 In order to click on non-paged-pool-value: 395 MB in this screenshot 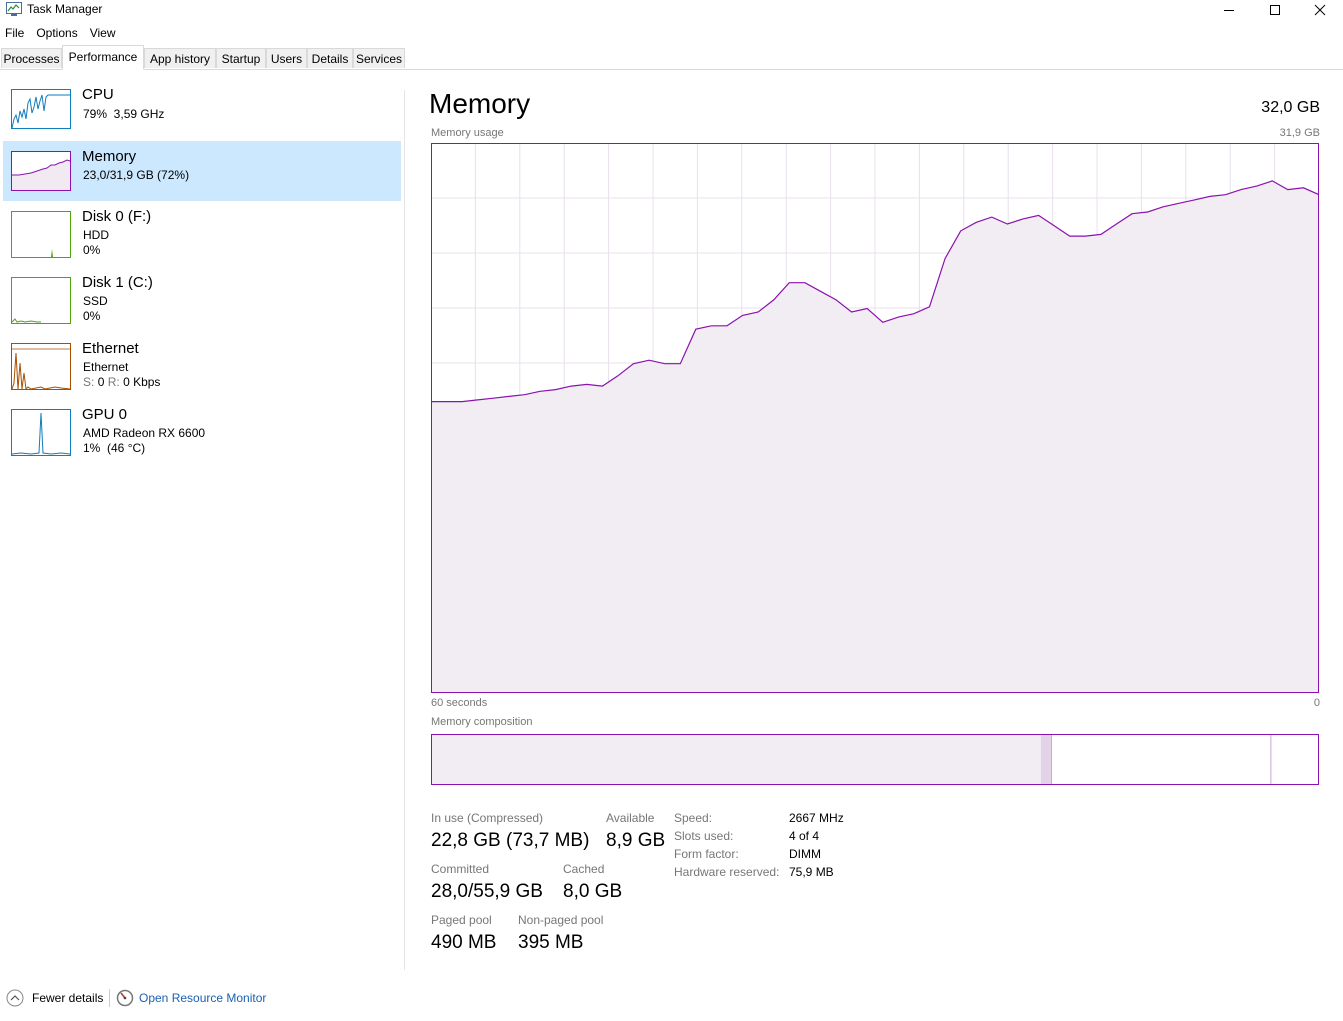, I will do `click(551, 942)`.